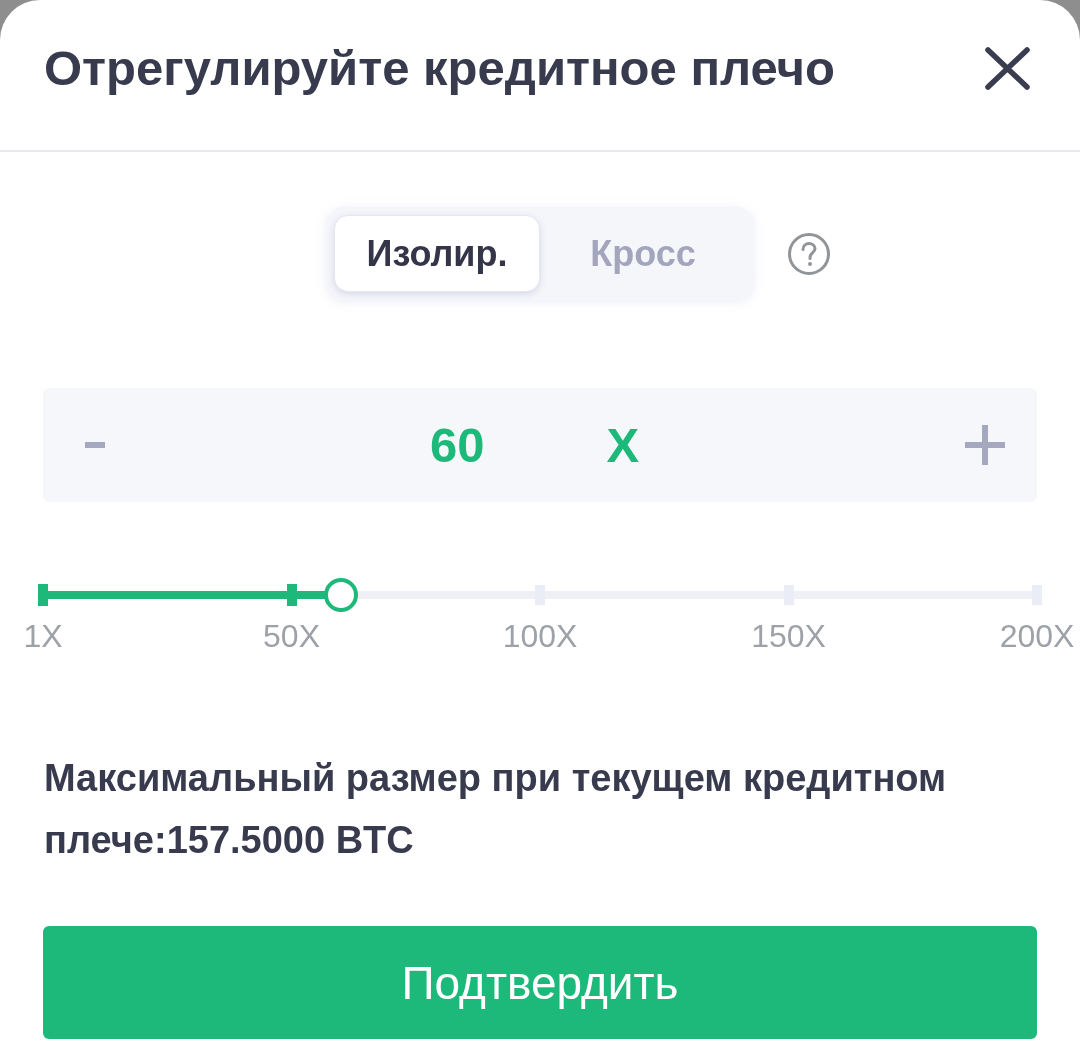 This screenshot has height=1062, width=1080. Describe the element at coordinates (457, 445) in the screenshot. I see `leverage-value: 60` at that location.